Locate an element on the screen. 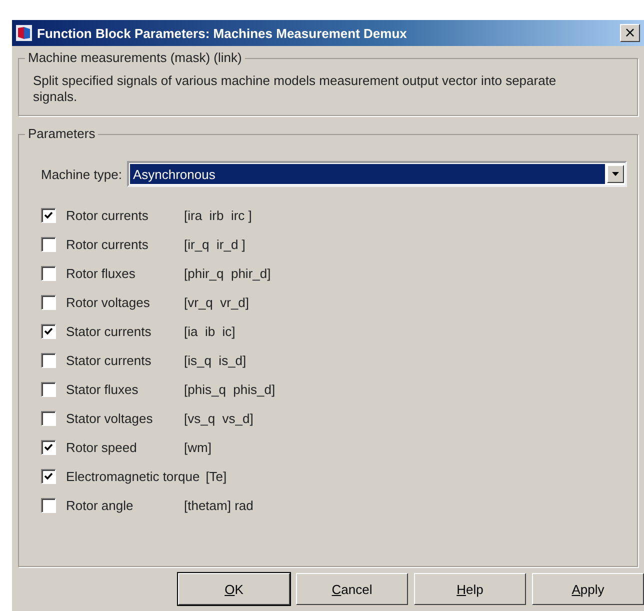 The image size is (644, 611). signal-names: [vs_q vs_d] is located at coordinates (219, 418).